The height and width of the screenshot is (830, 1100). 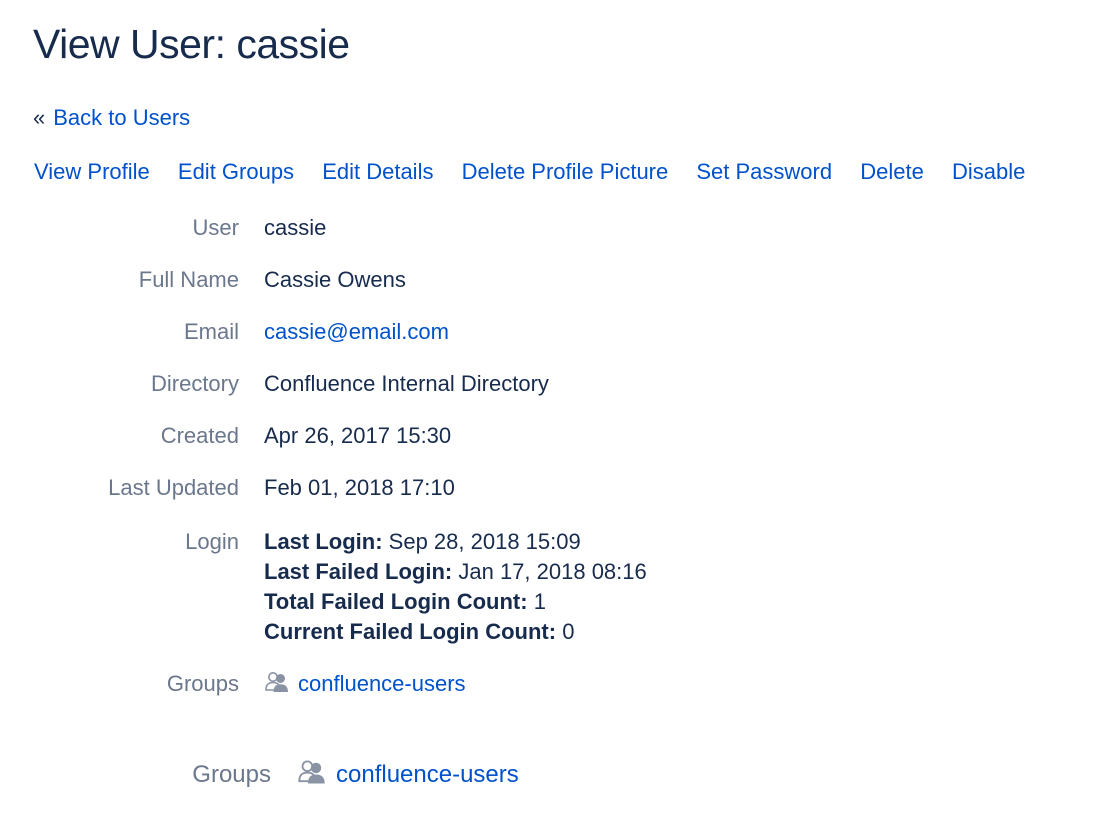 What do you see at coordinates (211, 331) in the screenshot?
I see `email-label: Email` at bounding box center [211, 331].